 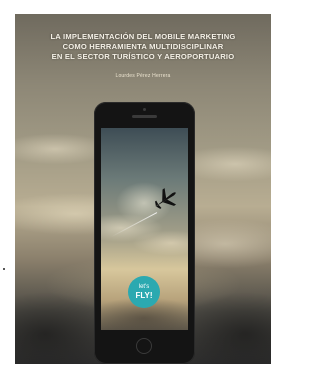 I want to click on author-name: Lourdes Pérez Herrera, so click(x=143, y=76).